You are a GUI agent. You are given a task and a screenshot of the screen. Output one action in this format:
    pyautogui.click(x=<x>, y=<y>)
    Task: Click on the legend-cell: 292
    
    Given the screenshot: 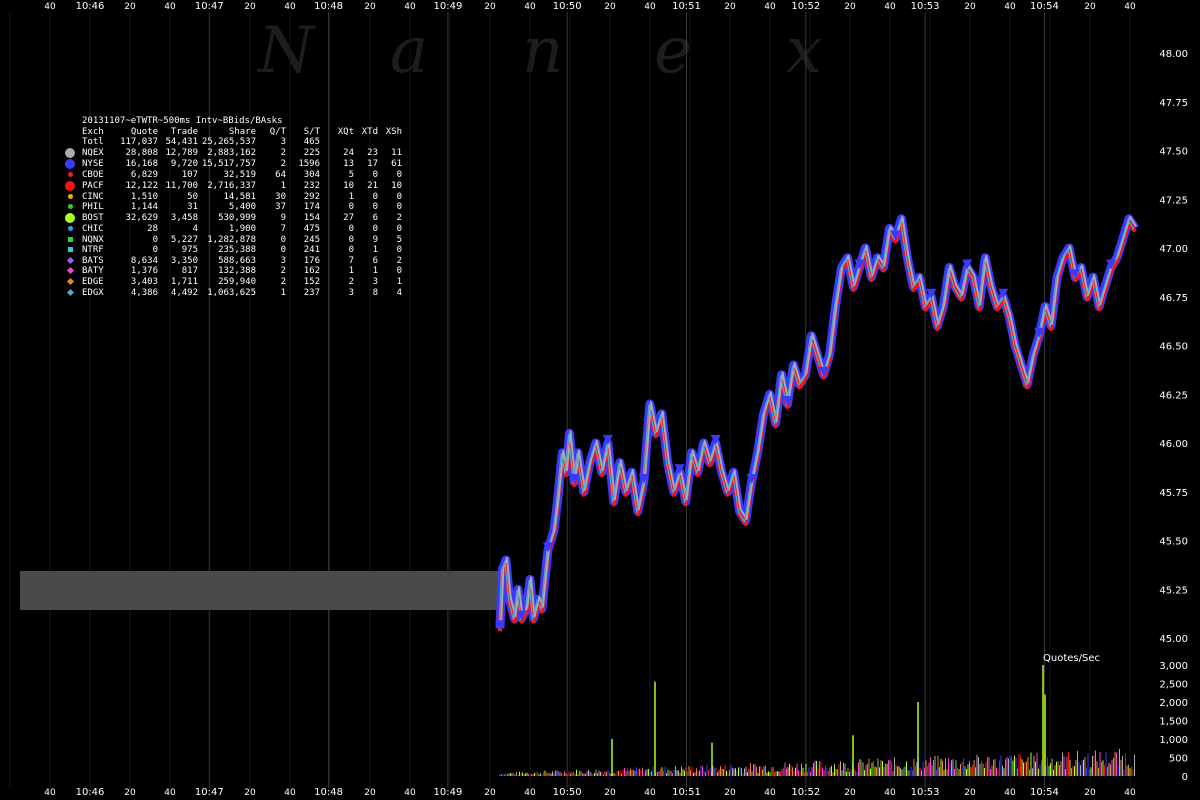 What is the action you would take?
    pyautogui.click(x=311, y=196)
    